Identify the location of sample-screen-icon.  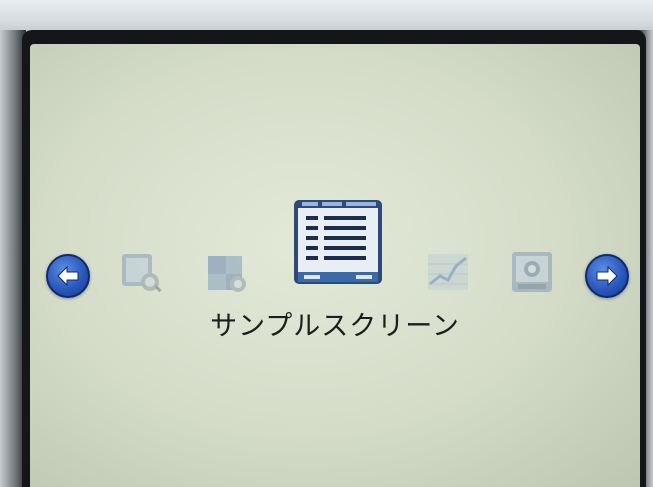
(338, 242).